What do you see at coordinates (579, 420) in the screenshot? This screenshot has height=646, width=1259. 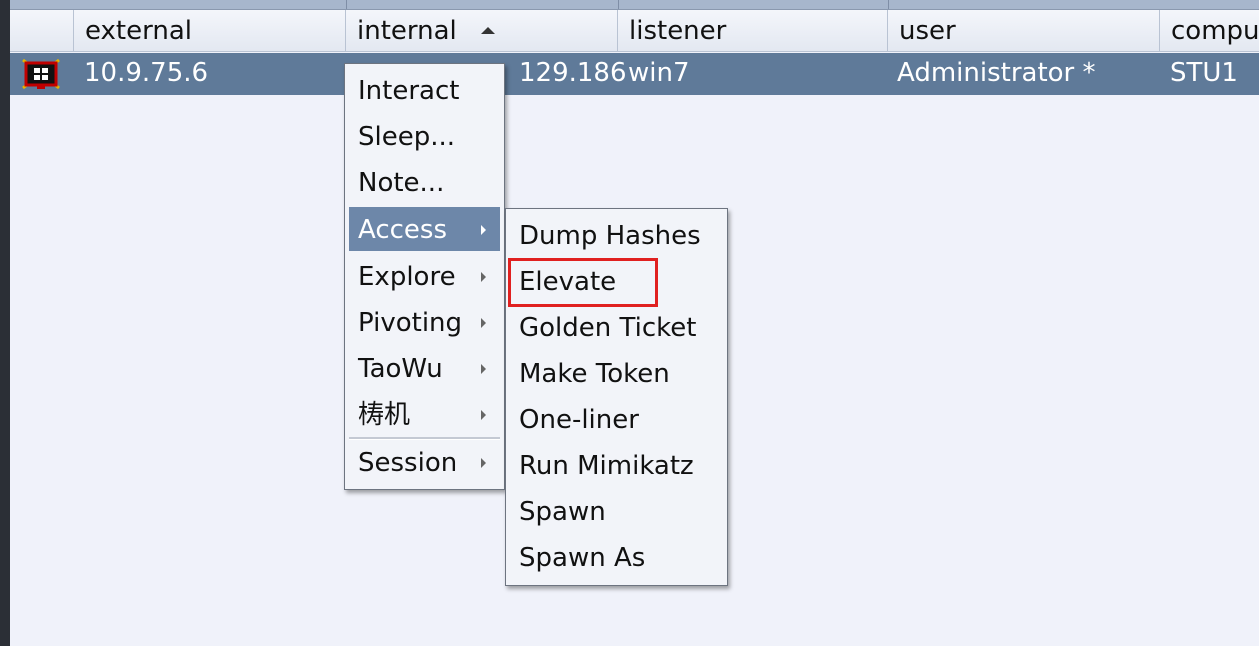 I see `menu-item-label: One-liner` at bounding box center [579, 420].